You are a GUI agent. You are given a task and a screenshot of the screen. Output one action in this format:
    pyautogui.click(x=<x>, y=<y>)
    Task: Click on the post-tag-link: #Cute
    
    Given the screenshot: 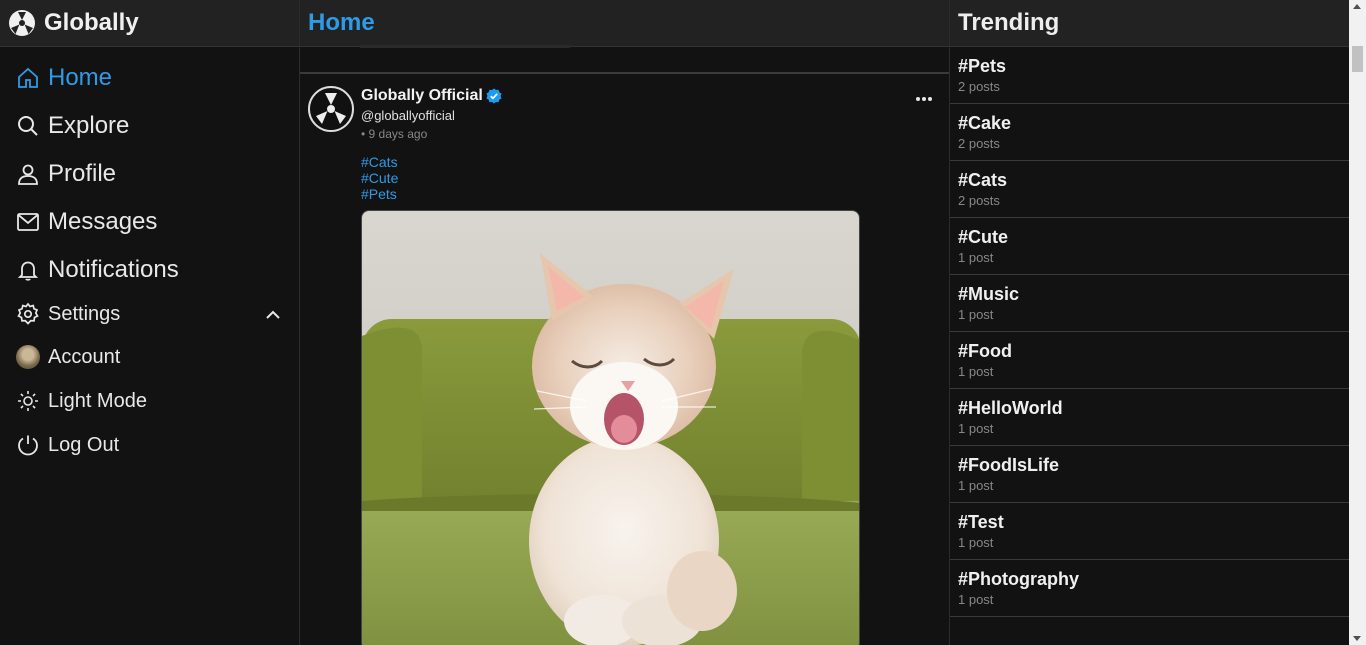 What is the action you would take?
    pyautogui.click(x=379, y=178)
    